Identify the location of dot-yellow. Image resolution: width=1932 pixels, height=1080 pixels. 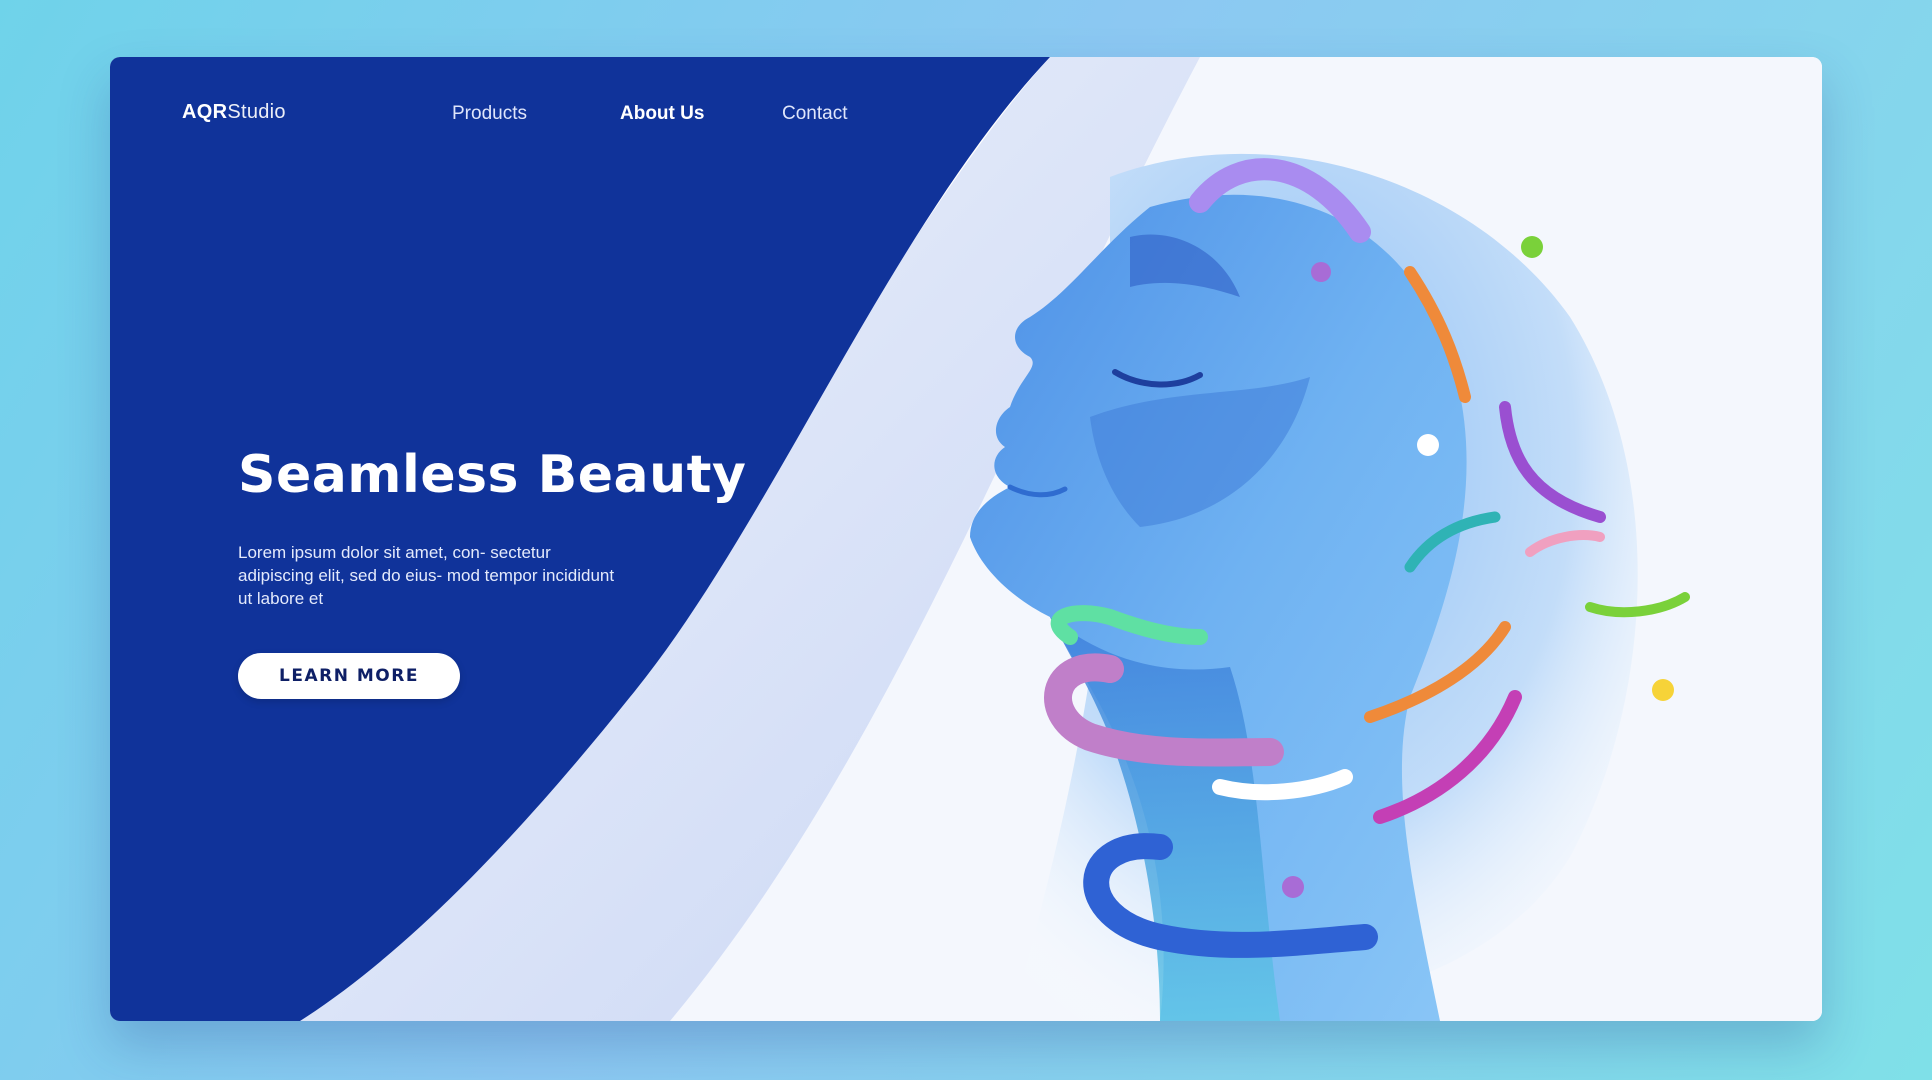
(1663, 690).